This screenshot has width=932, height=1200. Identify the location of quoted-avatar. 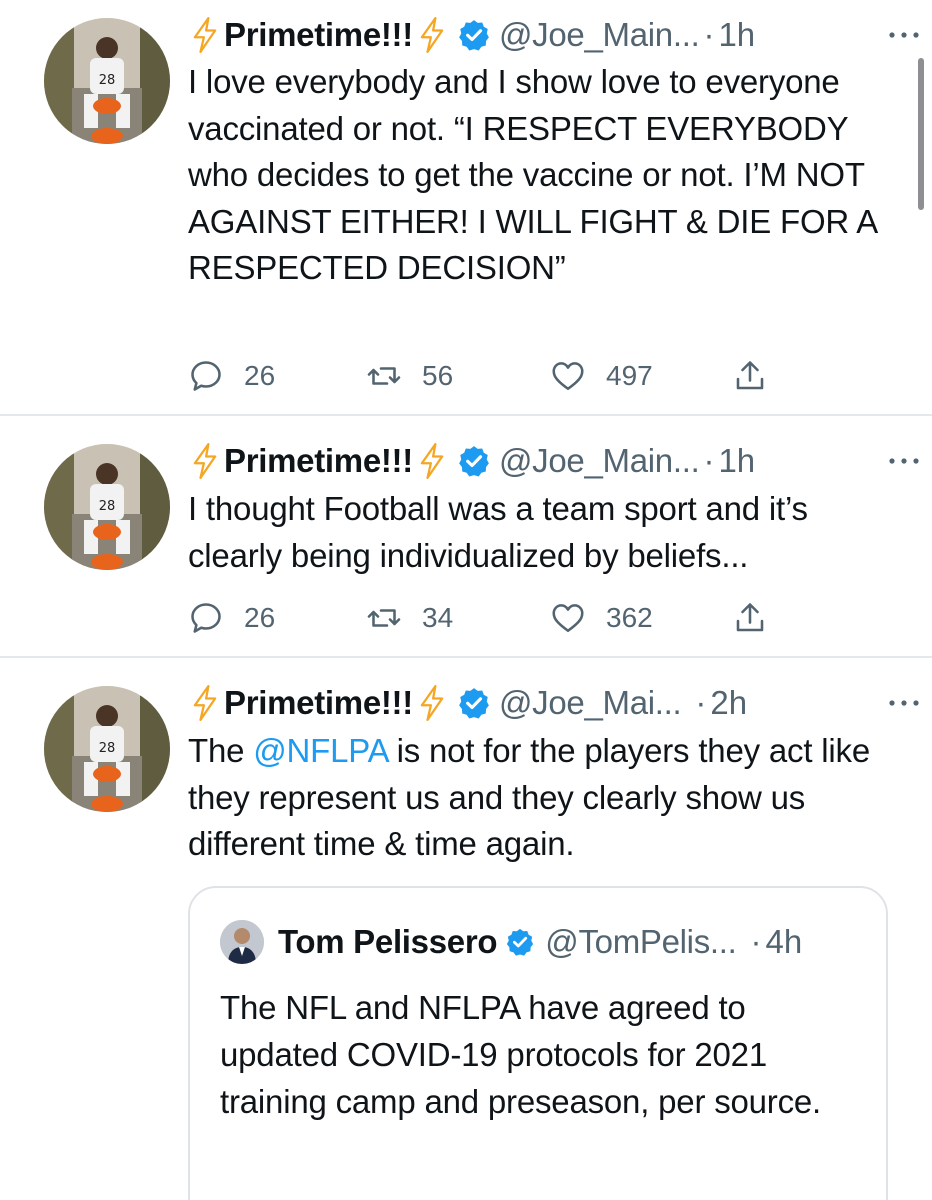
(242, 942).